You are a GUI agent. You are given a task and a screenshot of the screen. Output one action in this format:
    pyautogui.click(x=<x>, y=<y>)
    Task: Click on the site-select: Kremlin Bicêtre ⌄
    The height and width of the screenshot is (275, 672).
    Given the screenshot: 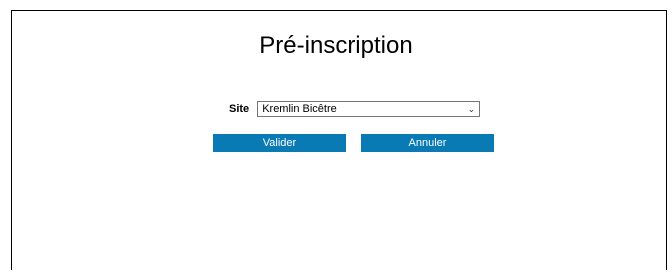 What is the action you would take?
    pyautogui.click(x=369, y=109)
    